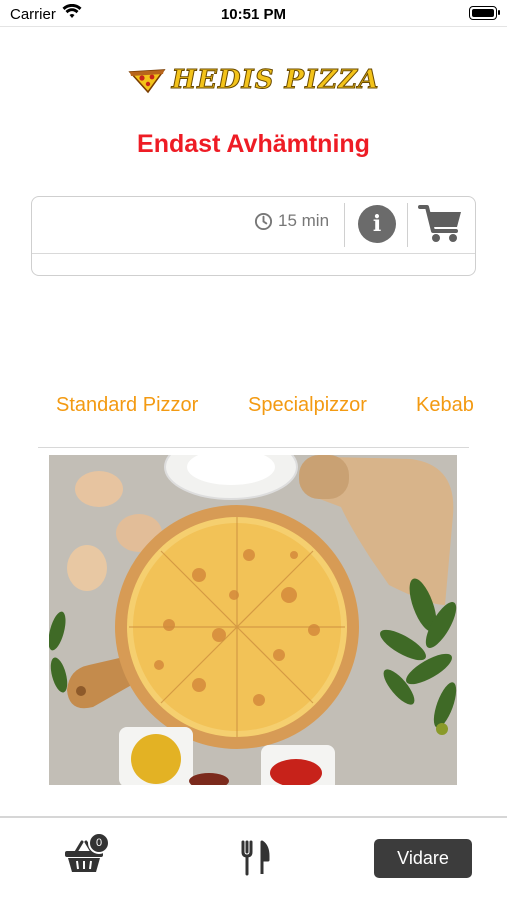  What do you see at coordinates (147, 81) in the screenshot?
I see `pizza-slice-icon` at bounding box center [147, 81].